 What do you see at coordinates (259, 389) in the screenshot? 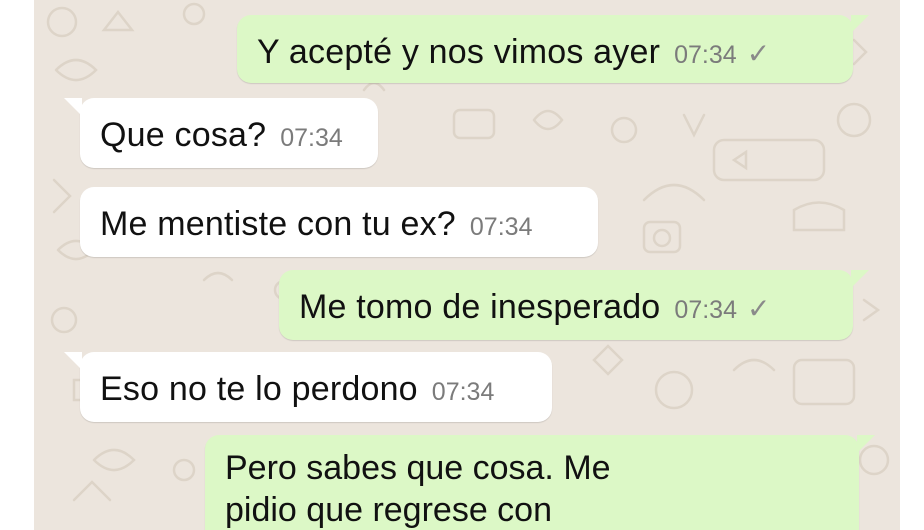
I see `message-text: Eso no te lo perdono` at bounding box center [259, 389].